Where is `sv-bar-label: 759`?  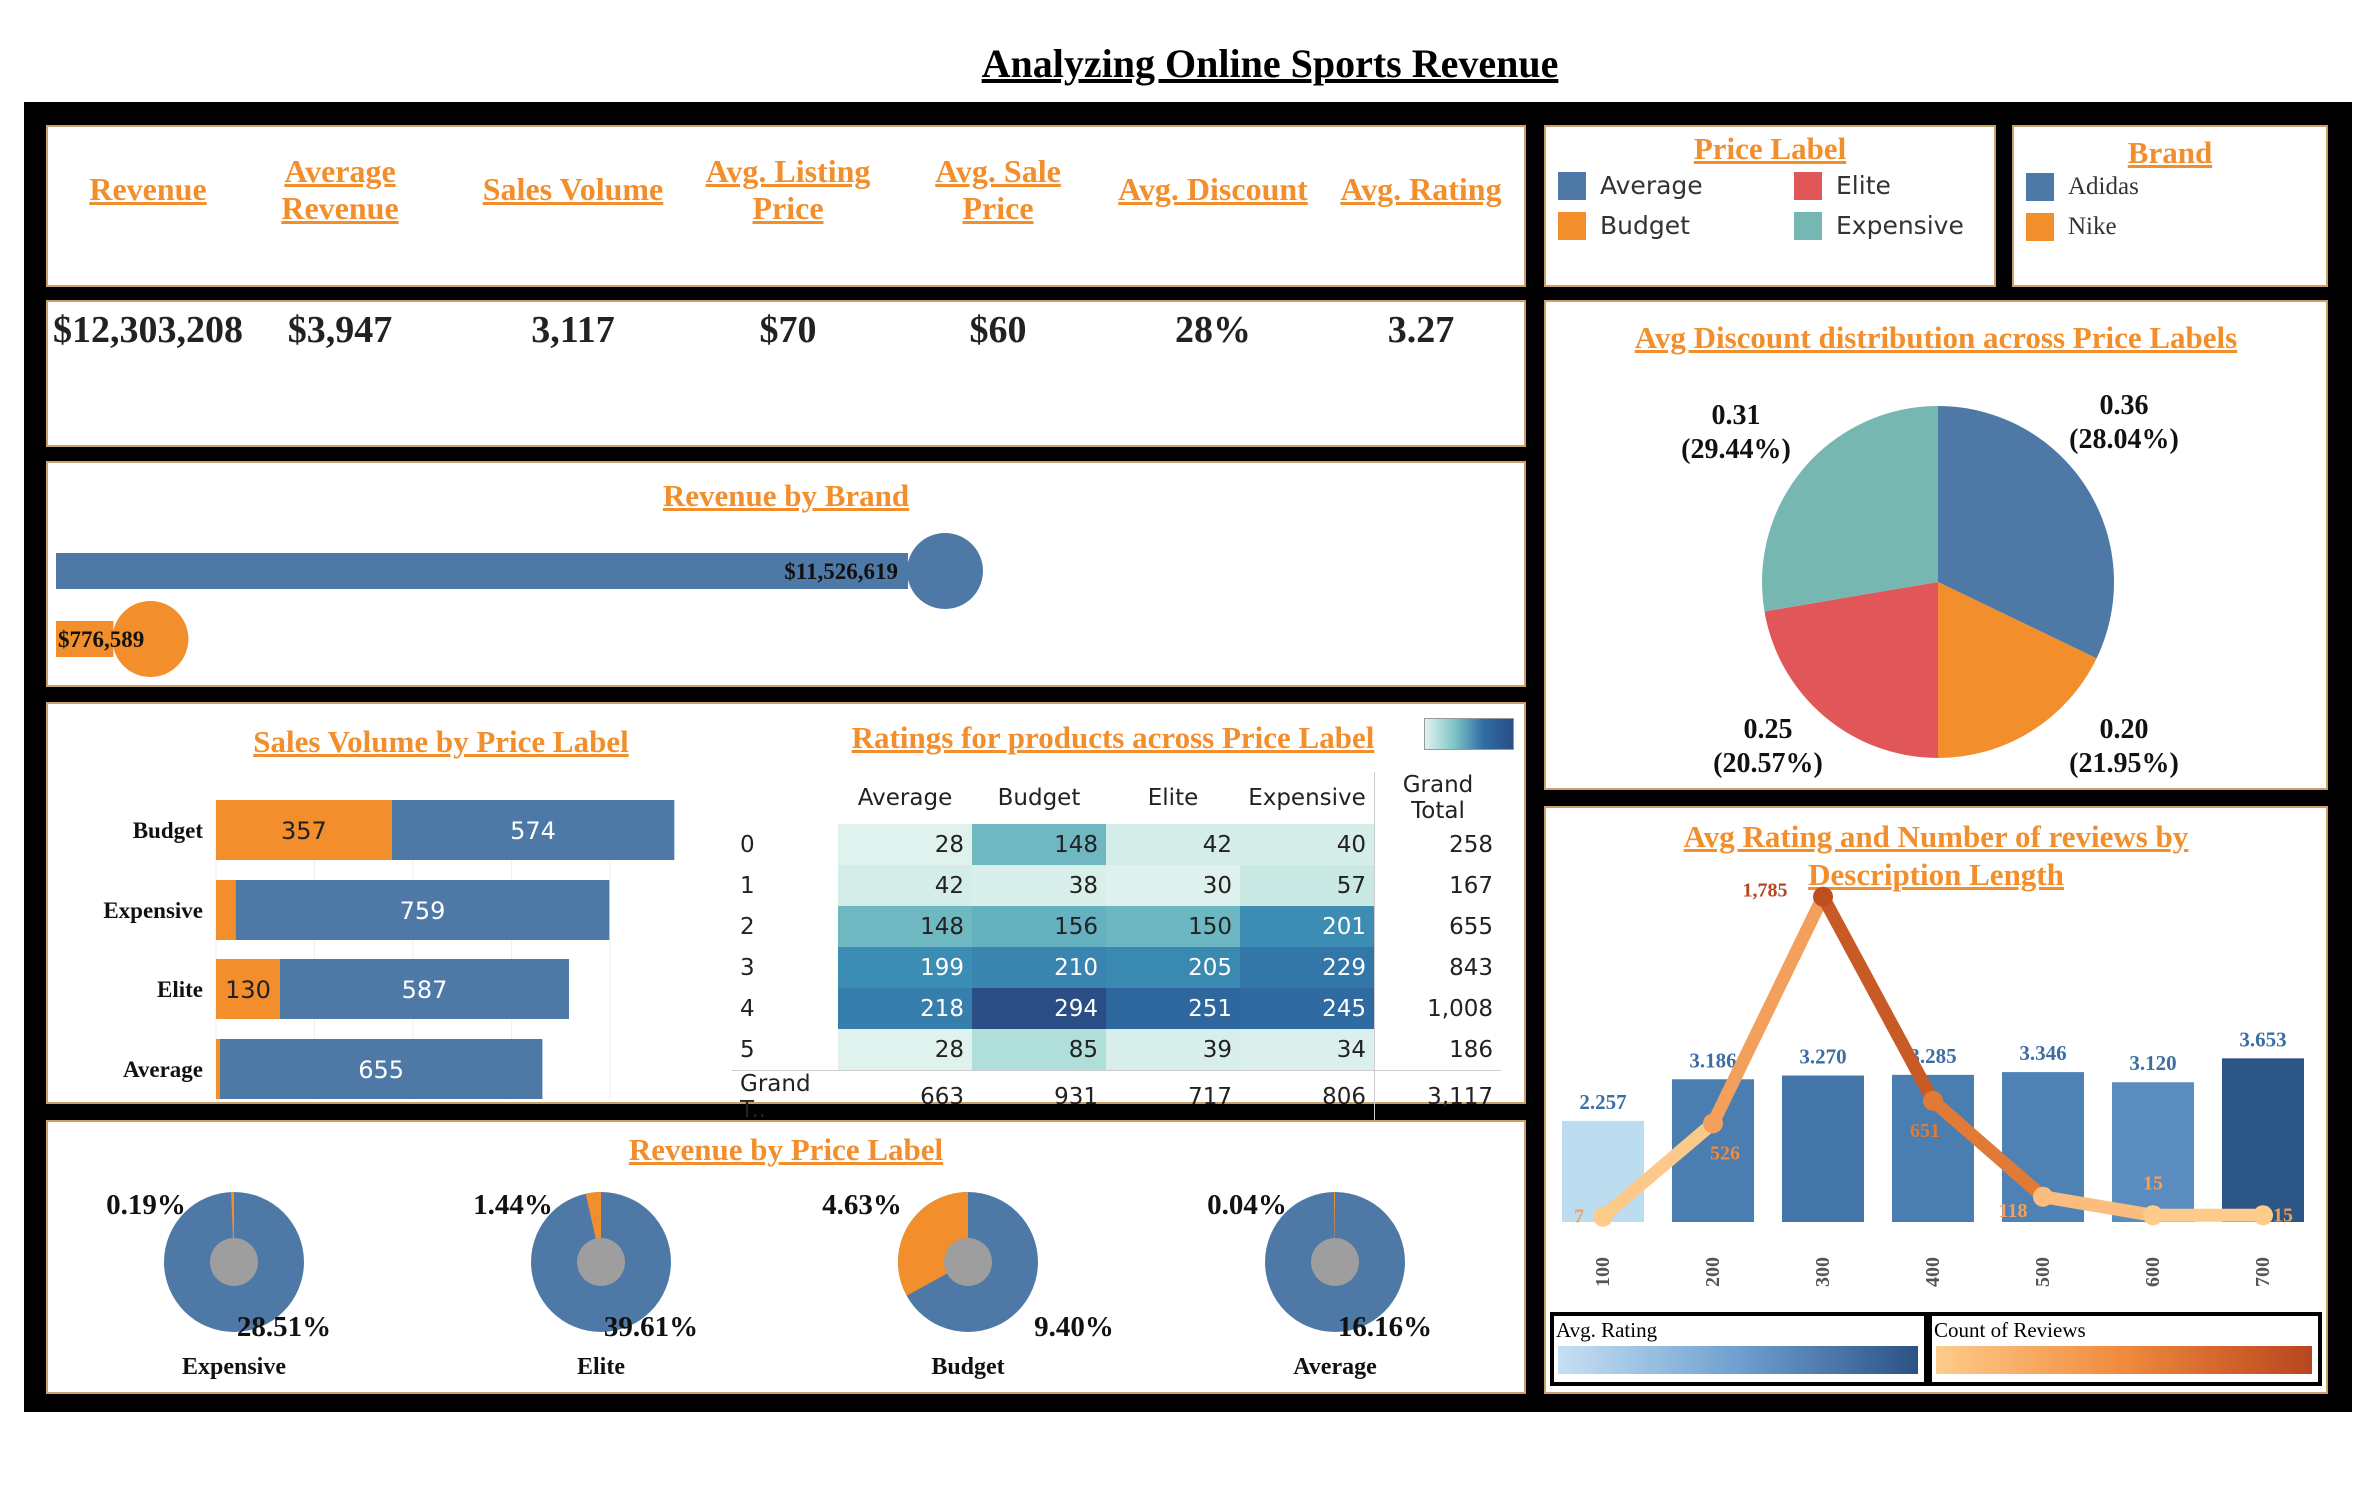
sv-bar-label: 759 is located at coordinates (423, 911).